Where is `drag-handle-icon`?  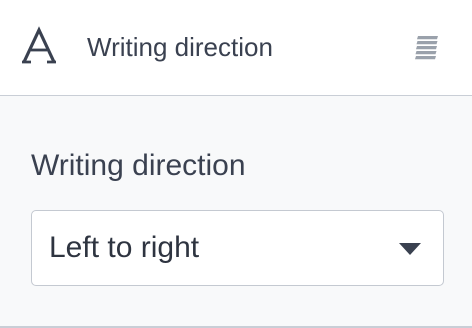 drag-handle-icon is located at coordinates (427, 47).